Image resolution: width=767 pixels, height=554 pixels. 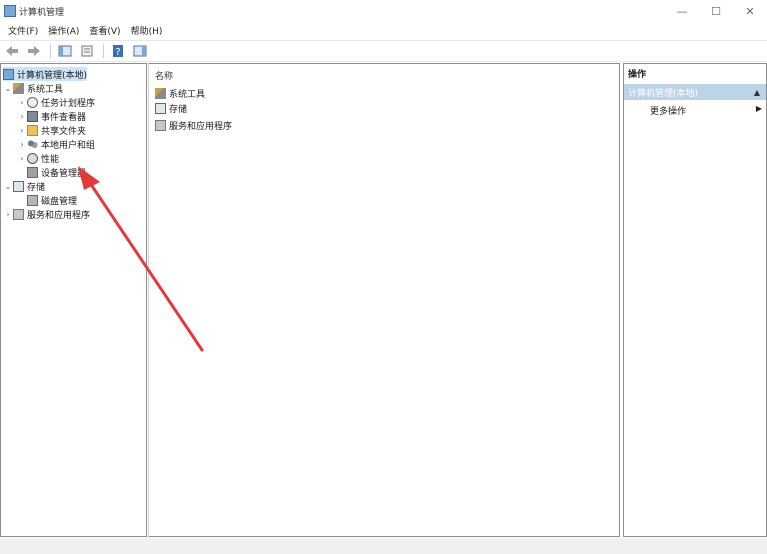 I want to click on forward-button, so click(x=34, y=51).